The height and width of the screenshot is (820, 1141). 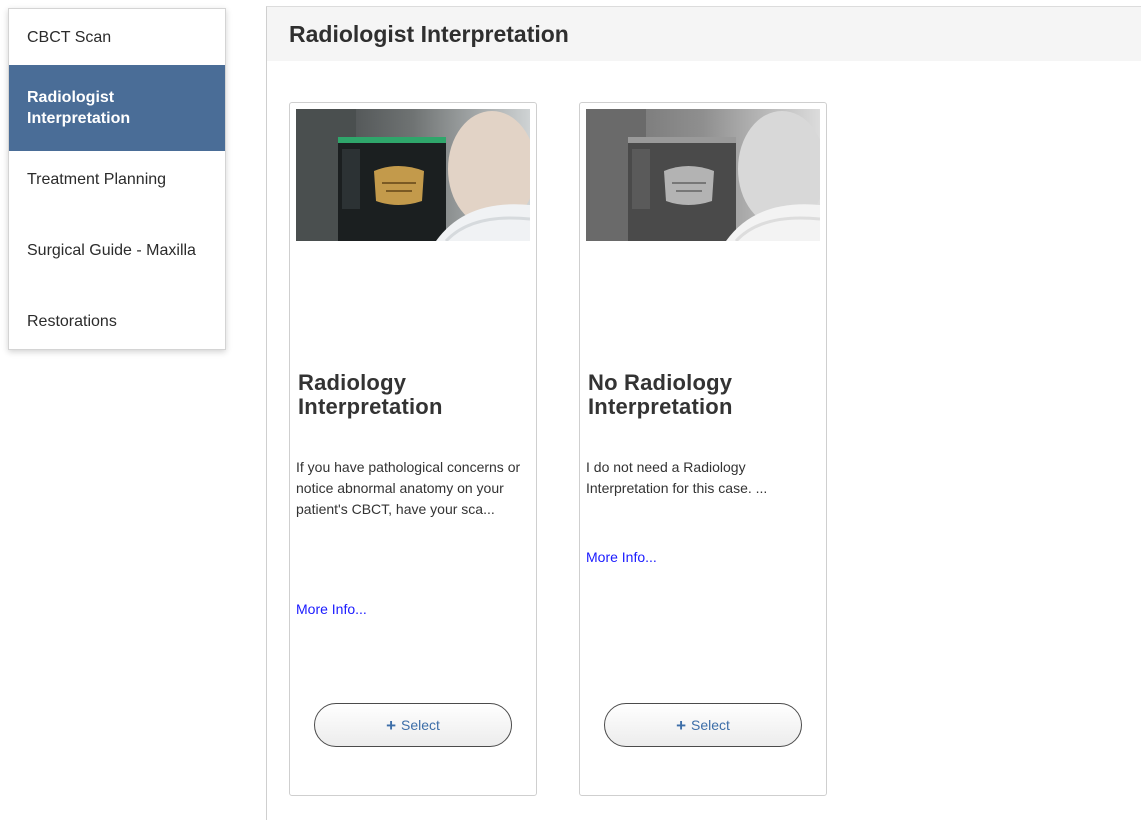 I want to click on panel-header: Radiologist Interpretation, so click(x=704, y=34).